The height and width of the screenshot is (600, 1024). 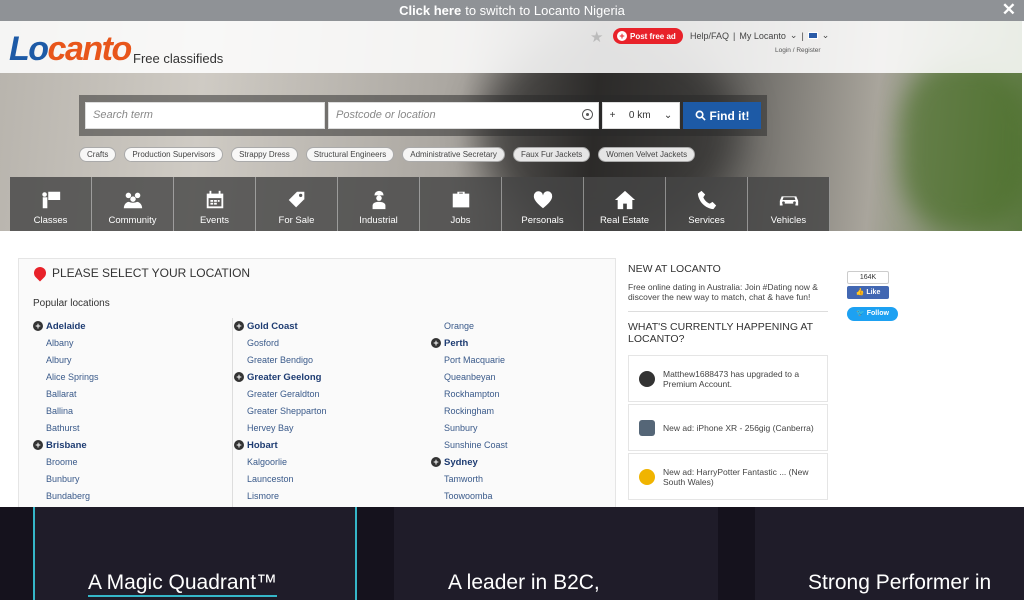 What do you see at coordinates (461, 204) in the screenshot?
I see `category-jobs: Jobs` at bounding box center [461, 204].